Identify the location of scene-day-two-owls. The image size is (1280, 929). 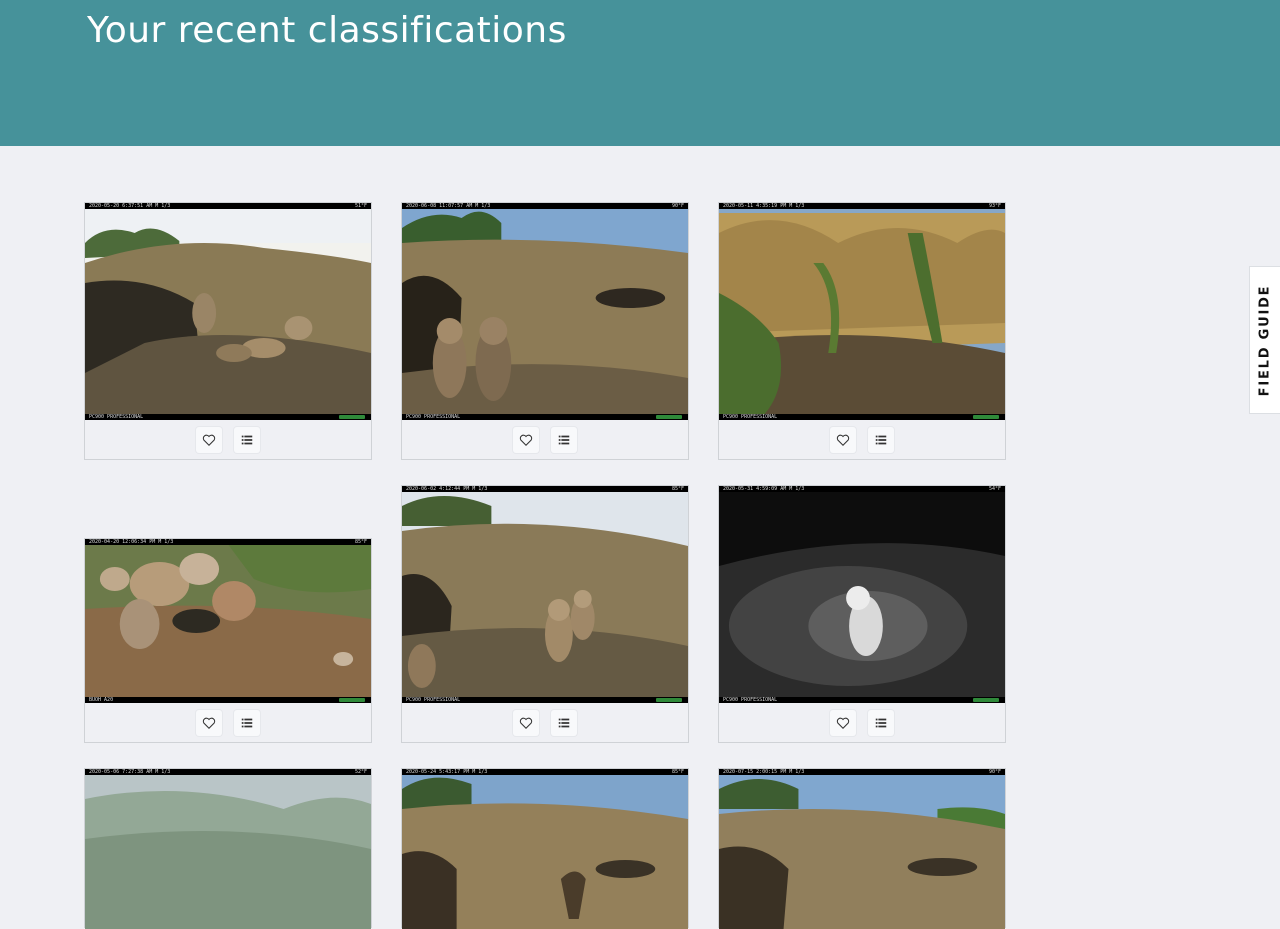
(545, 311).